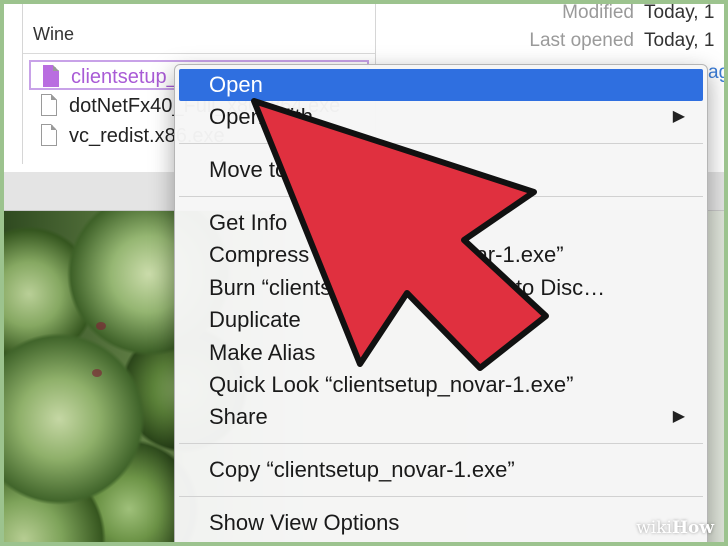  I want to click on wikihow-watermark: wikiHow, so click(675, 528).